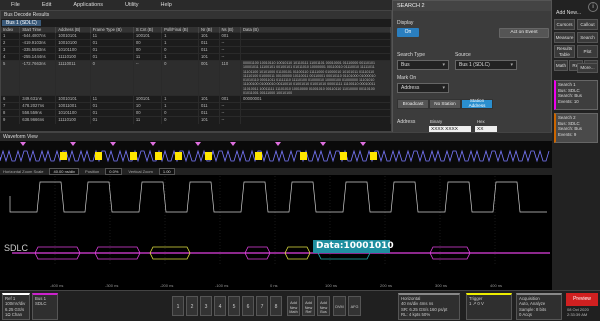  What do you see at coordinates (582, 299) in the screenshot?
I see `preview-button: Preview` at bounding box center [582, 299].